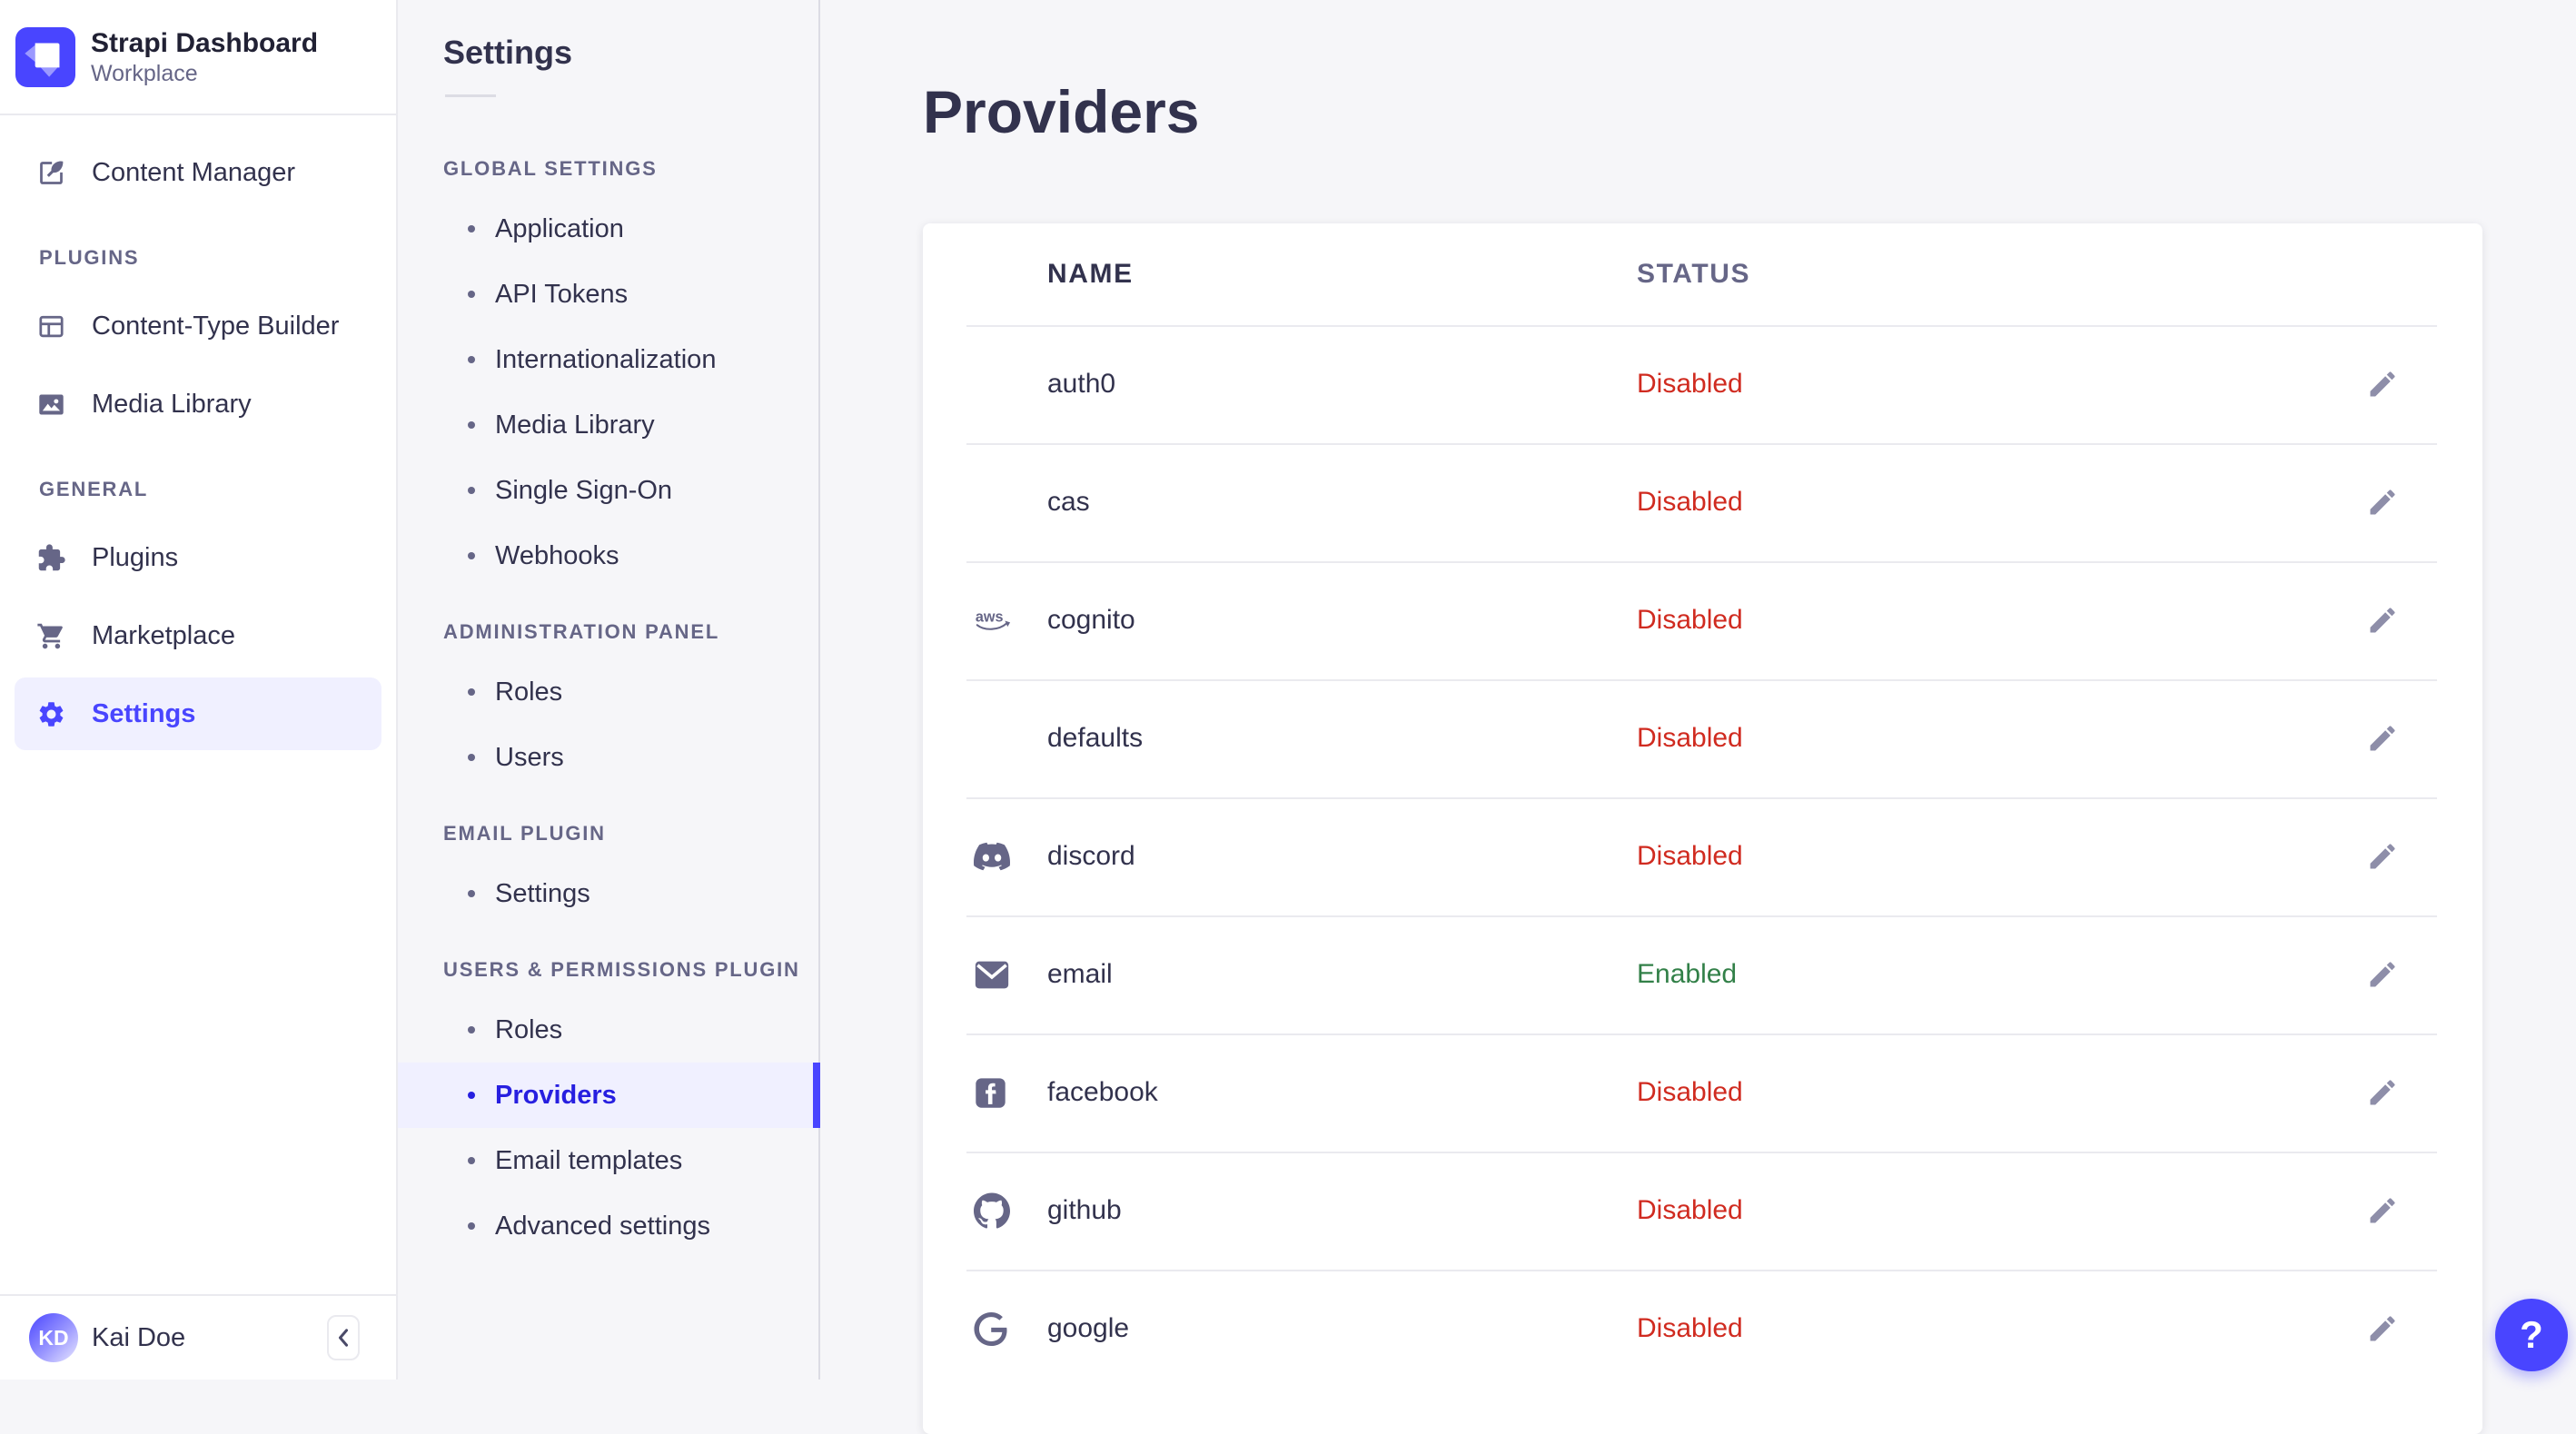  Describe the element at coordinates (1090, 274) in the screenshot. I see `column-header-name: NAME` at that location.